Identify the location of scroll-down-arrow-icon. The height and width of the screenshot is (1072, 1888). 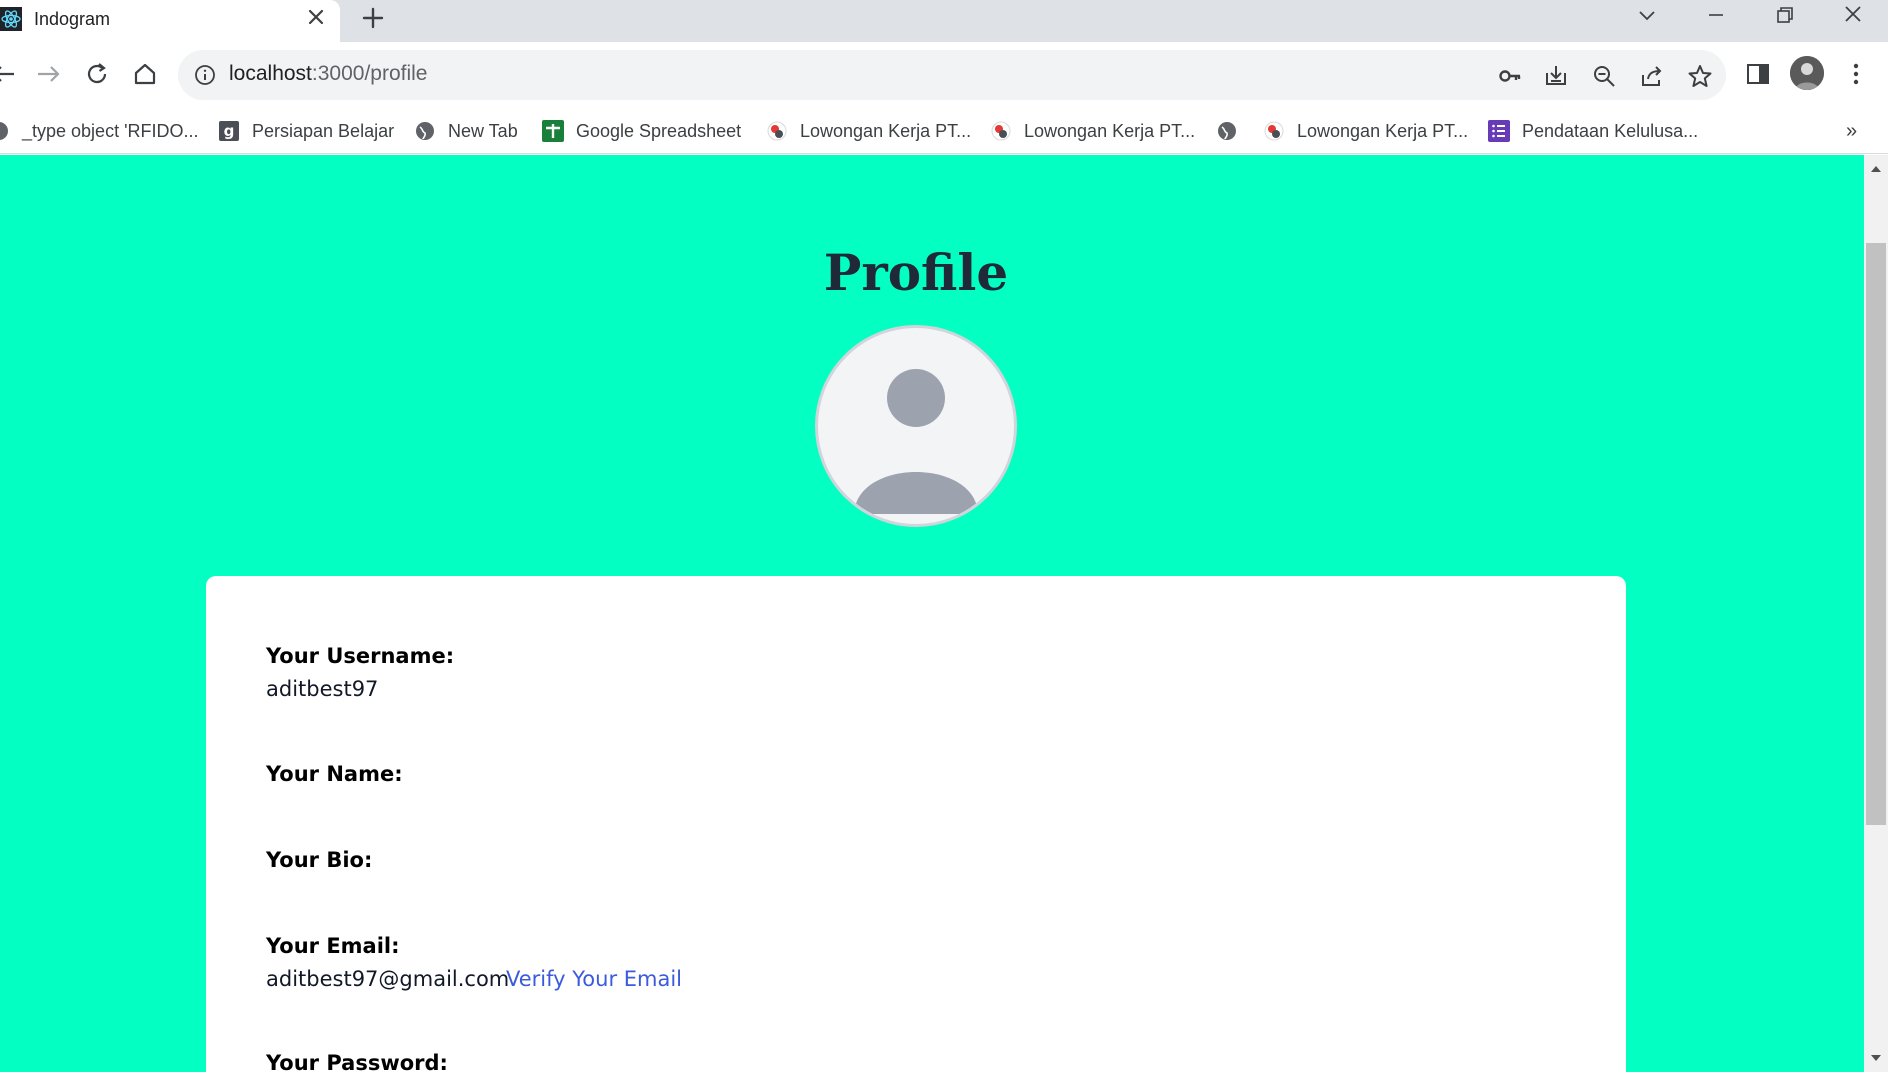
(1876, 1058).